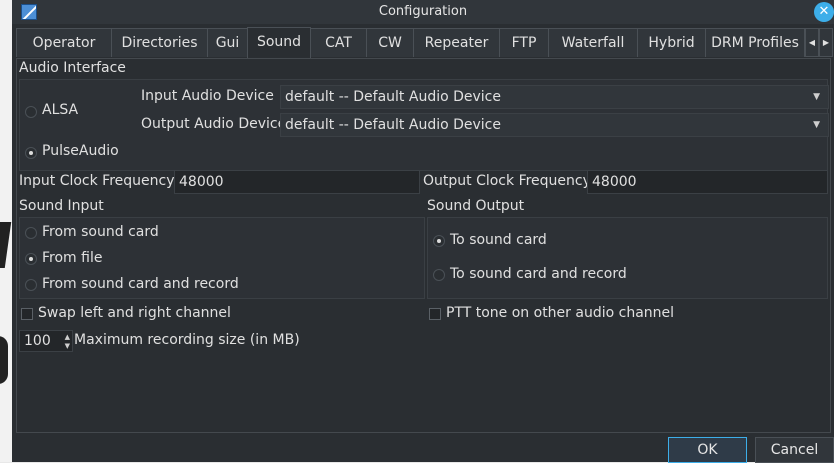 Image resolution: width=834 pixels, height=463 pixels. What do you see at coordinates (37, 341) in the screenshot?
I see `max-recording-value: 100` at bounding box center [37, 341].